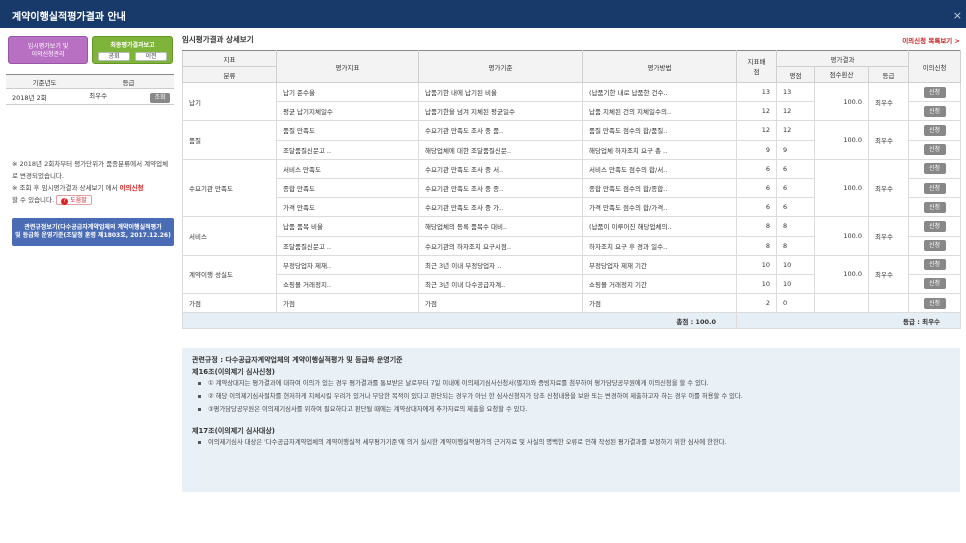 This screenshot has width=966, height=543. Describe the element at coordinates (218, 39) in the screenshot. I see `section-title: 임시평가결과 상세보기` at that location.